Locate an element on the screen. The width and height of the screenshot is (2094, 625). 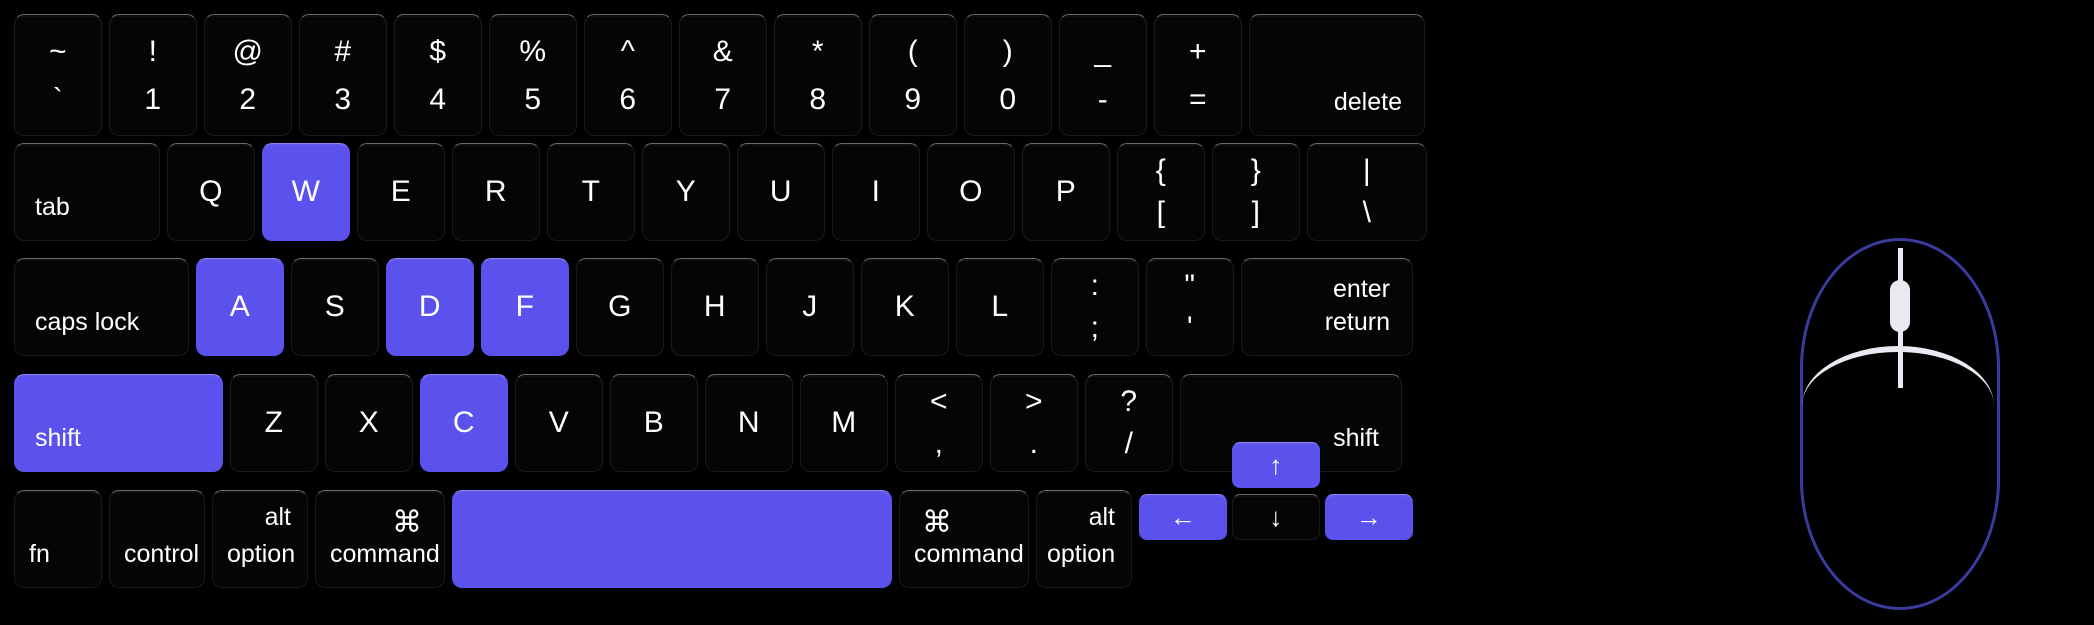
mouse-scroll-wheel-icon is located at coordinates (1900, 306).